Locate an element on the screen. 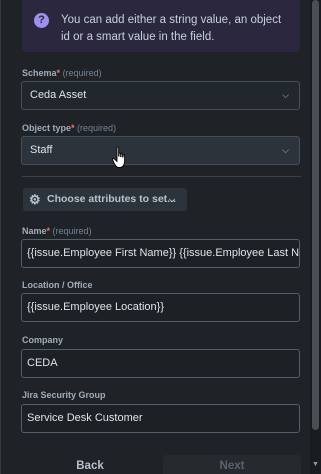 The width and height of the screenshot is (321, 474). schema-select-value: Ceda Asset is located at coordinates (58, 95).